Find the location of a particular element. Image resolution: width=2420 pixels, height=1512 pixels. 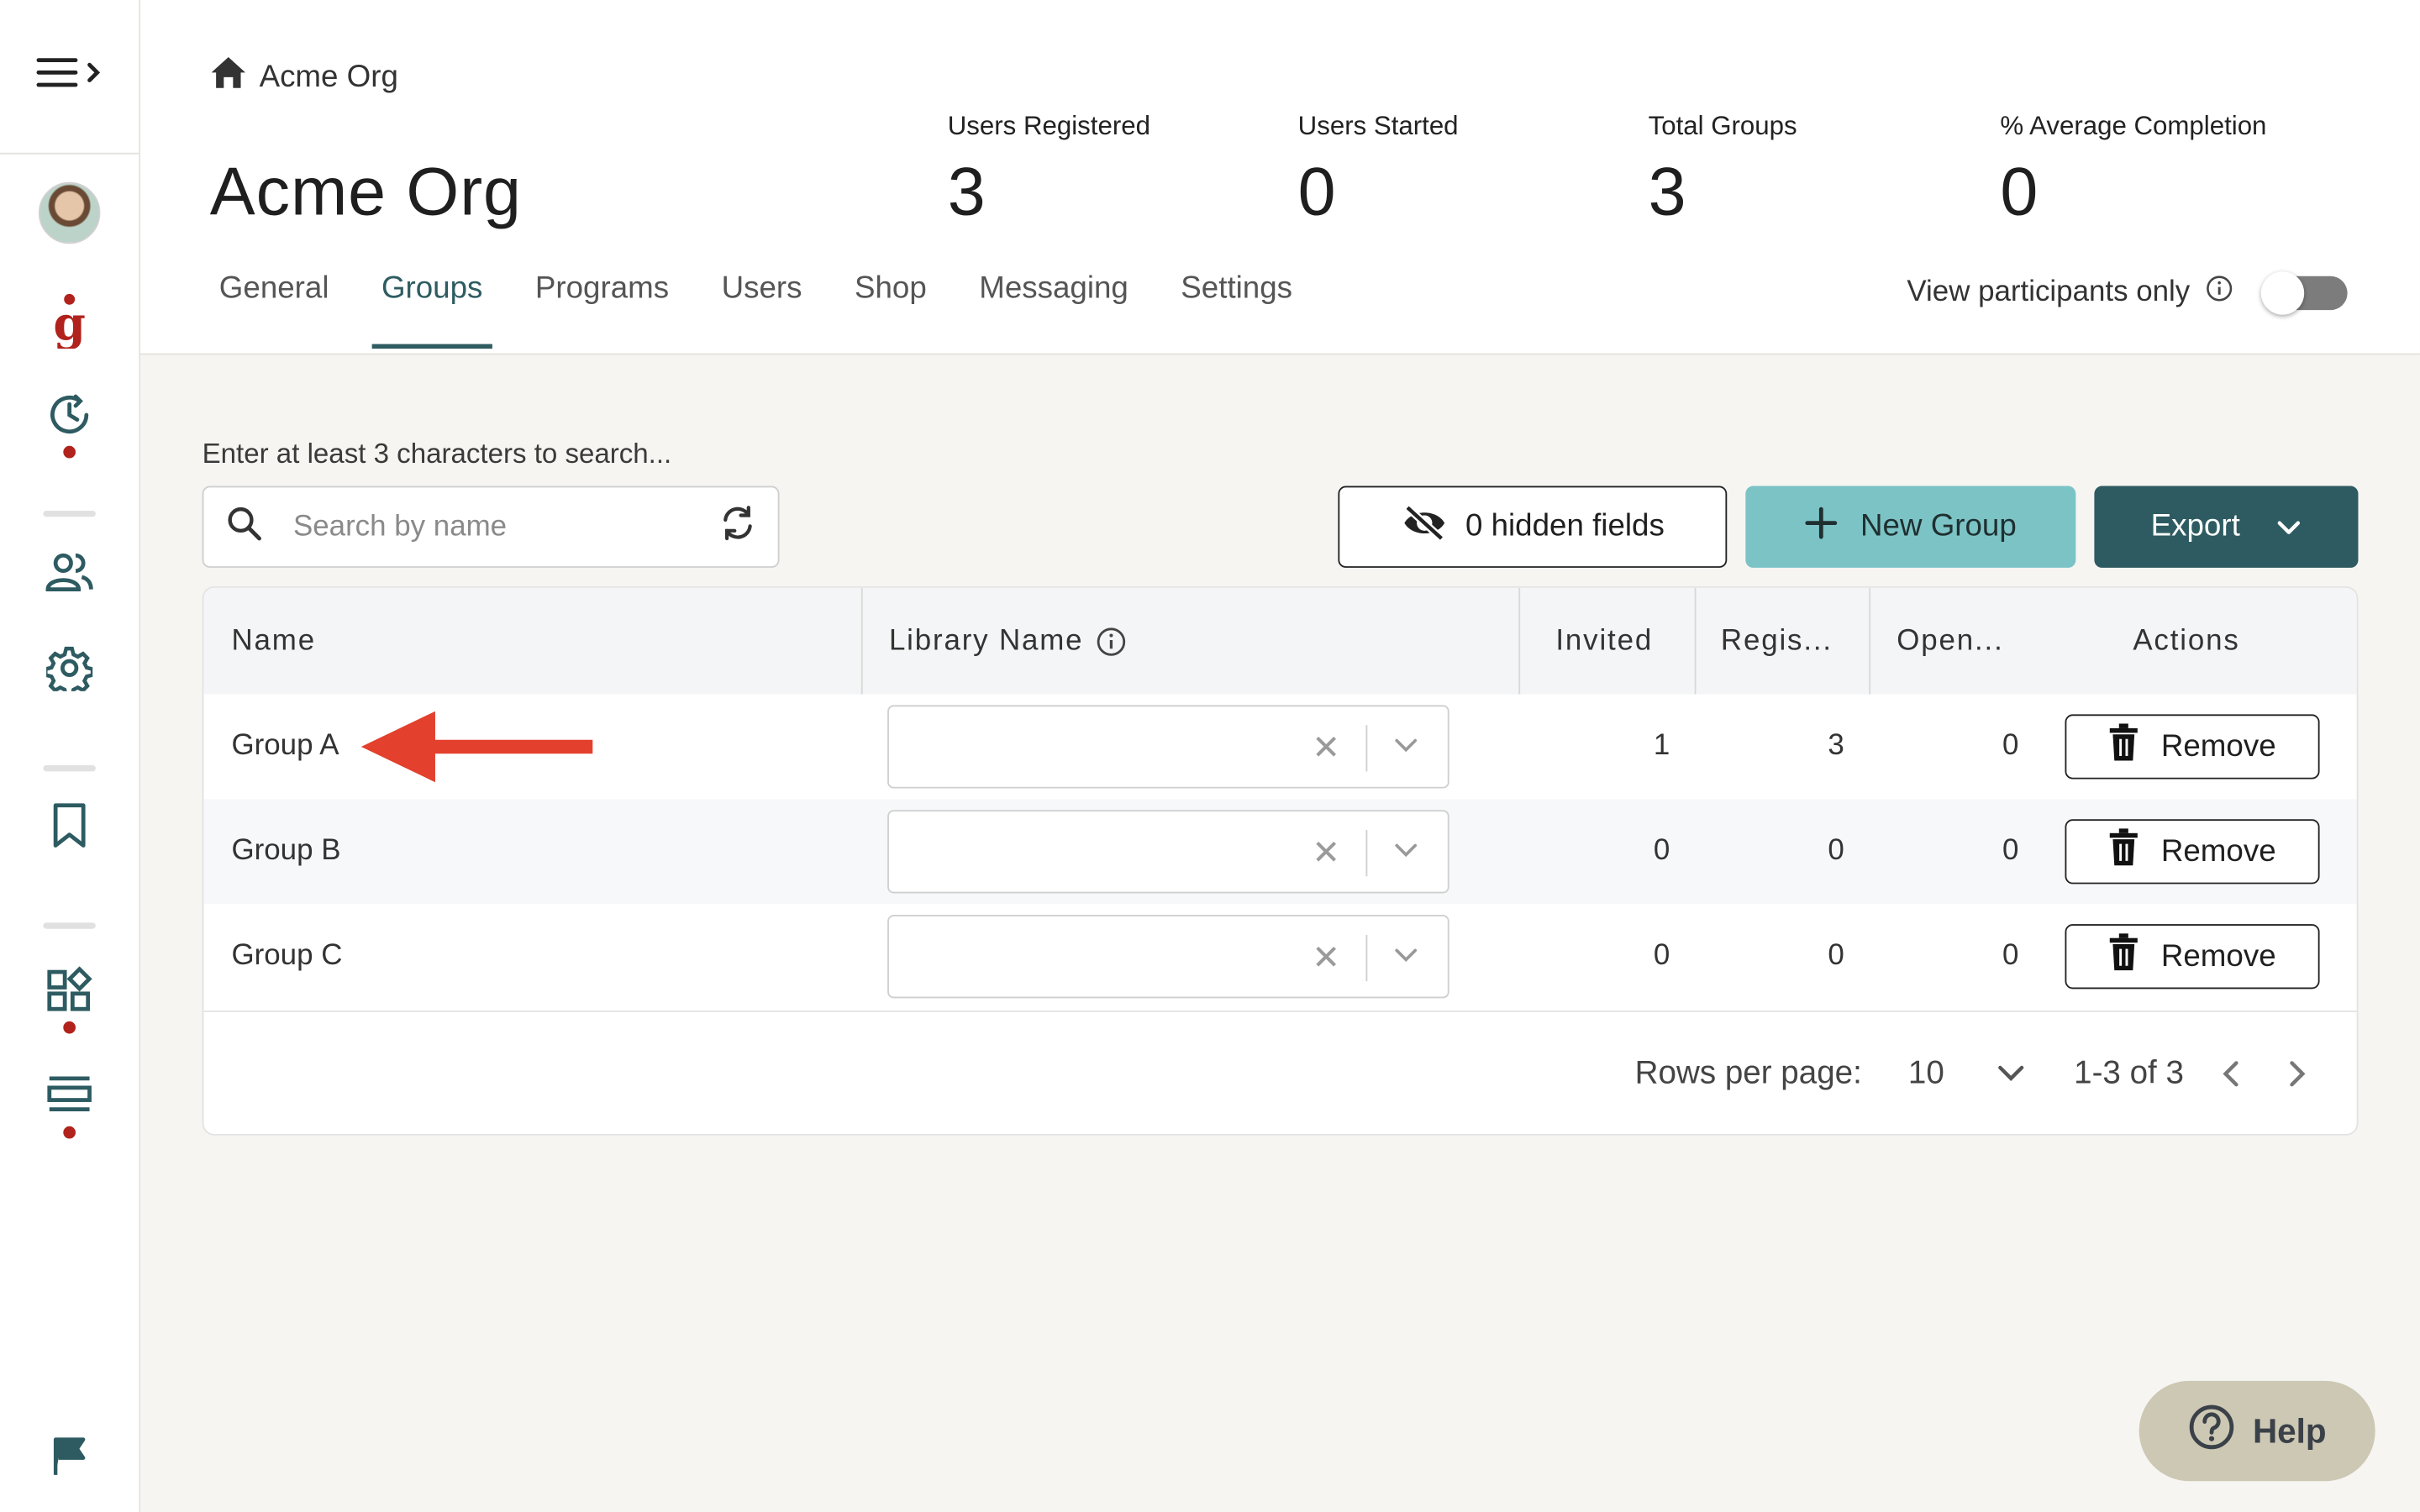

chevron-right-icon is located at coordinates (2298, 1074).